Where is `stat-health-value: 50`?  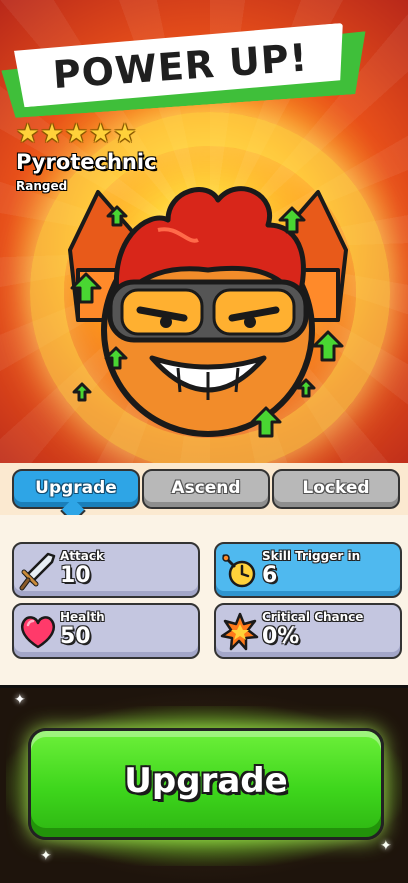
stat-health-value: 50 is located at coordinates (75, 636).